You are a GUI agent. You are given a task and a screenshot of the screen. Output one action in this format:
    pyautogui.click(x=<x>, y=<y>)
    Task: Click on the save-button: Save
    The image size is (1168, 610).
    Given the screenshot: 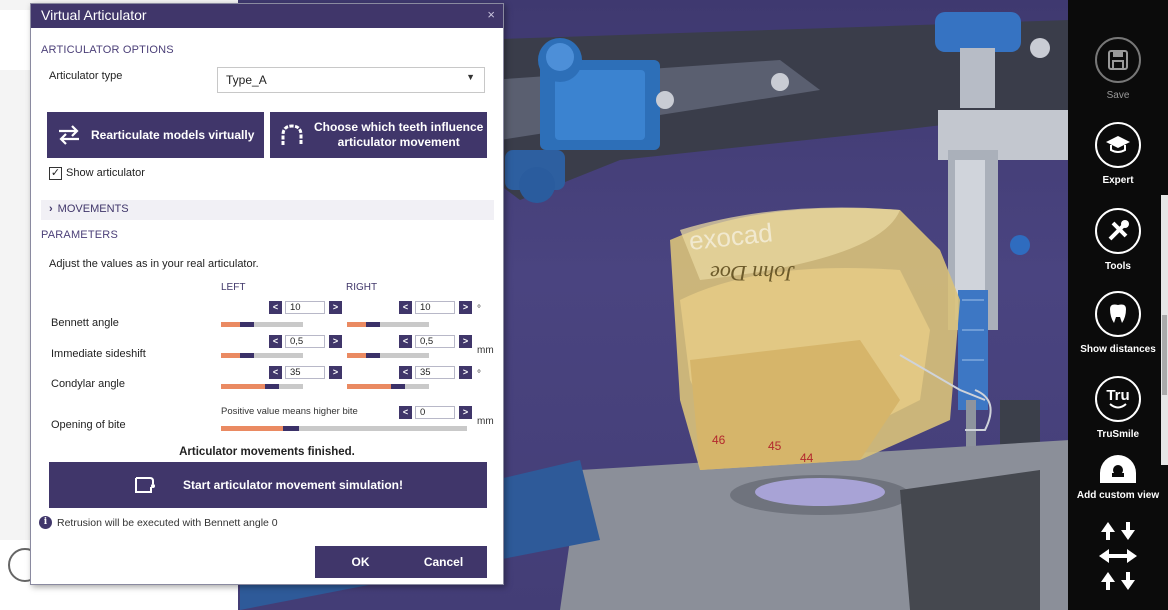 What is the action you would take?
    pyautogui.click(x=1118, y=69)
    